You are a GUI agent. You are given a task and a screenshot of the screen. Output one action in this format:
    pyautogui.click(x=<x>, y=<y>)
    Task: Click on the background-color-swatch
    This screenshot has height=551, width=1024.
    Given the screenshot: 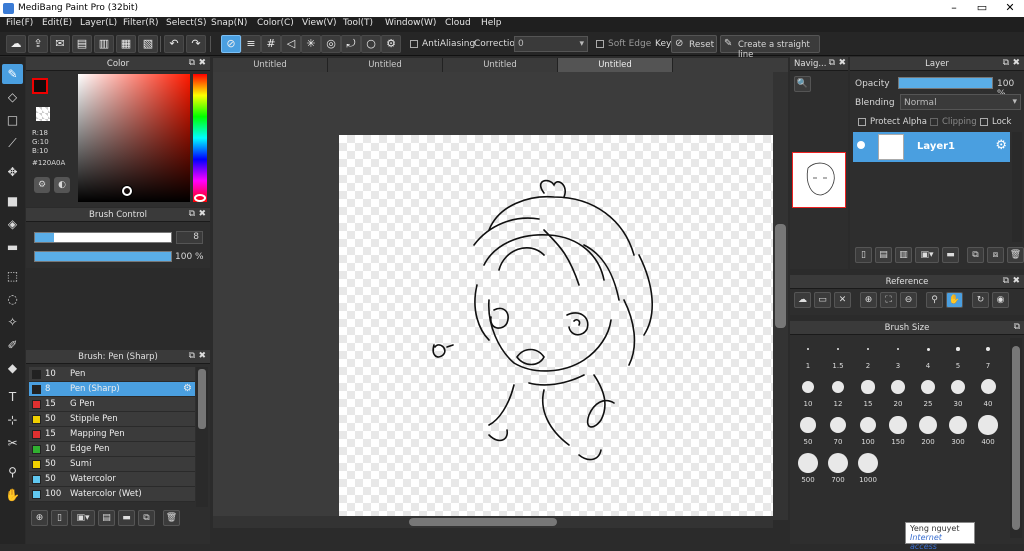 What is the action you would take?
    pyautogui.click(x=43, y=114)
    